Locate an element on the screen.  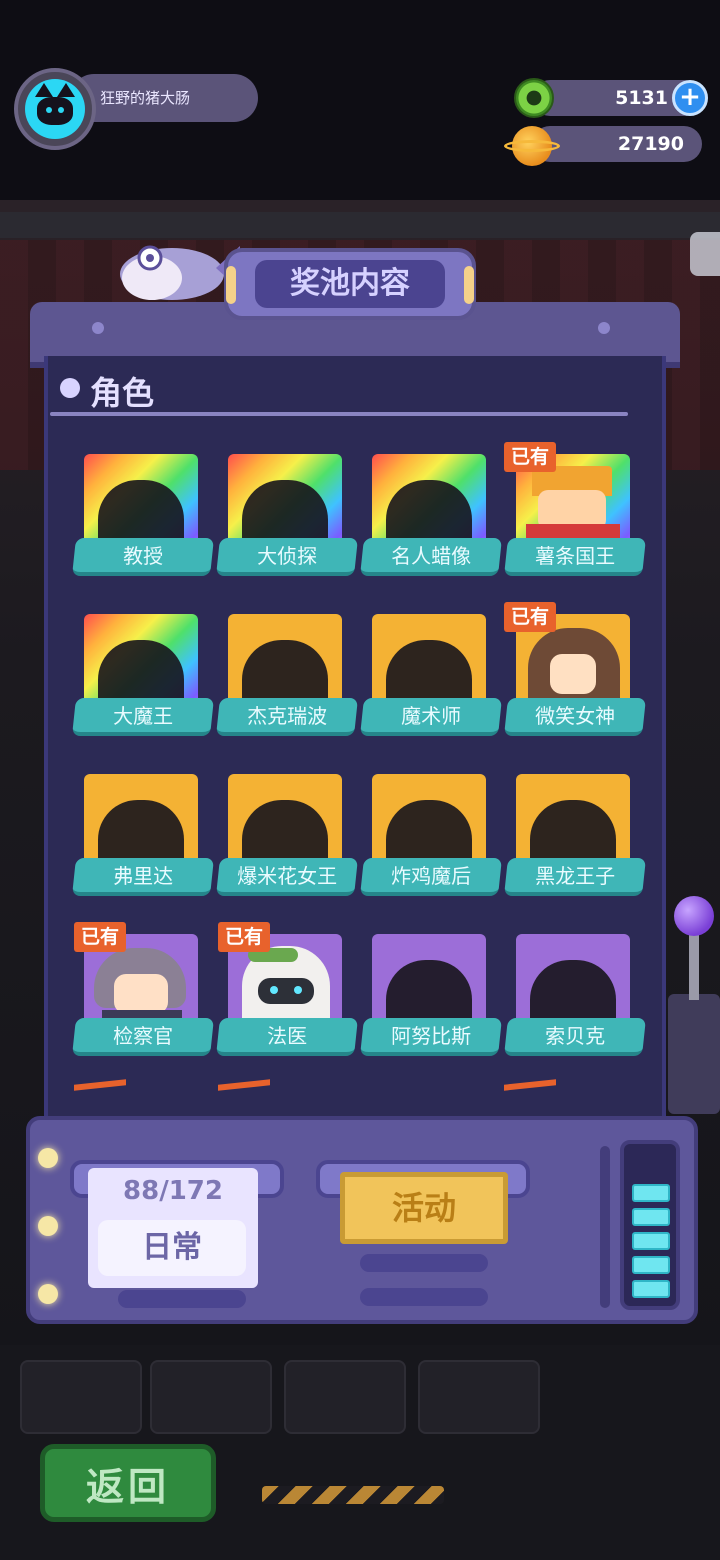
pool-title-tab: 奖池内容 is located at coordinates (350, 284).